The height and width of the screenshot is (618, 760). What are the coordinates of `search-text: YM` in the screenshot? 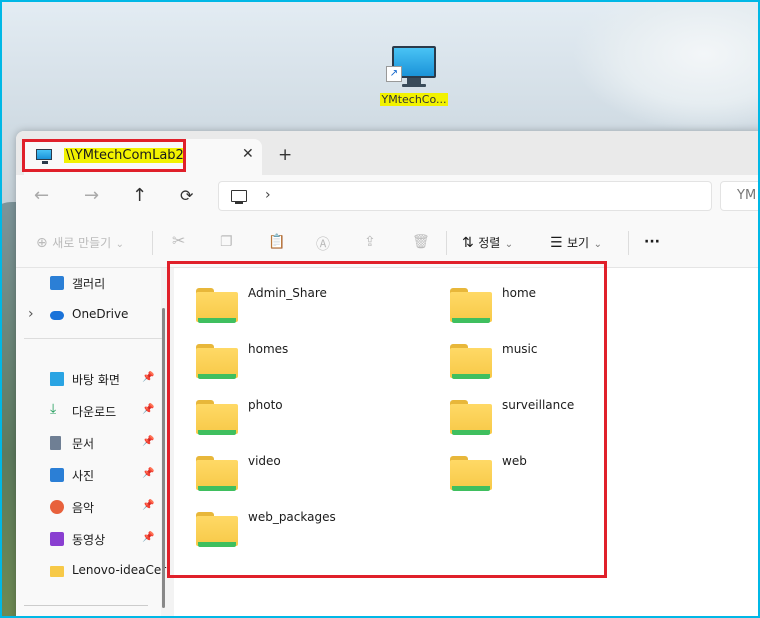 It's located at (747, 195).